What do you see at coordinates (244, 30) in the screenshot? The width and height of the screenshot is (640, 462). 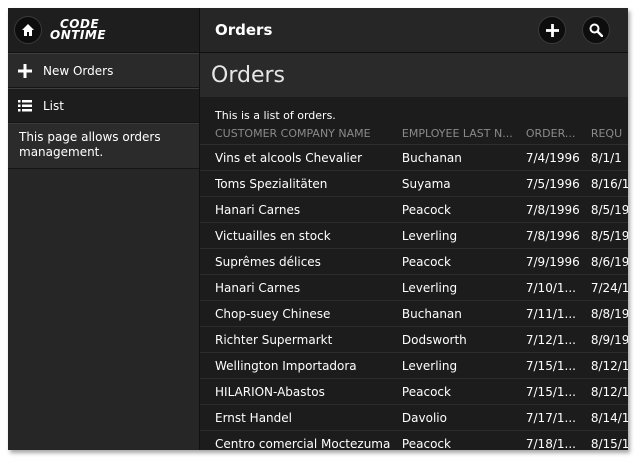 I see `header-title: Orders` at bounding box center [244, 30].